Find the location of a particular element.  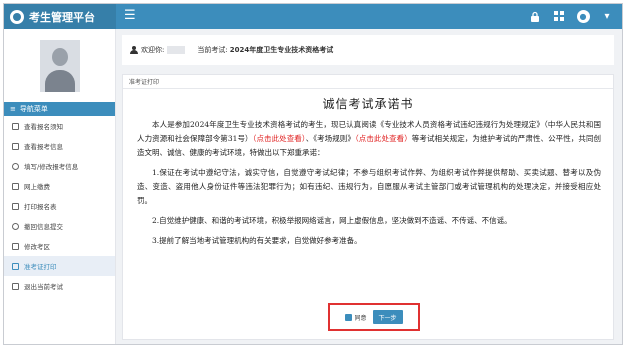

agree-actions: 同意 下一步 is located at coordinates (374, 317).